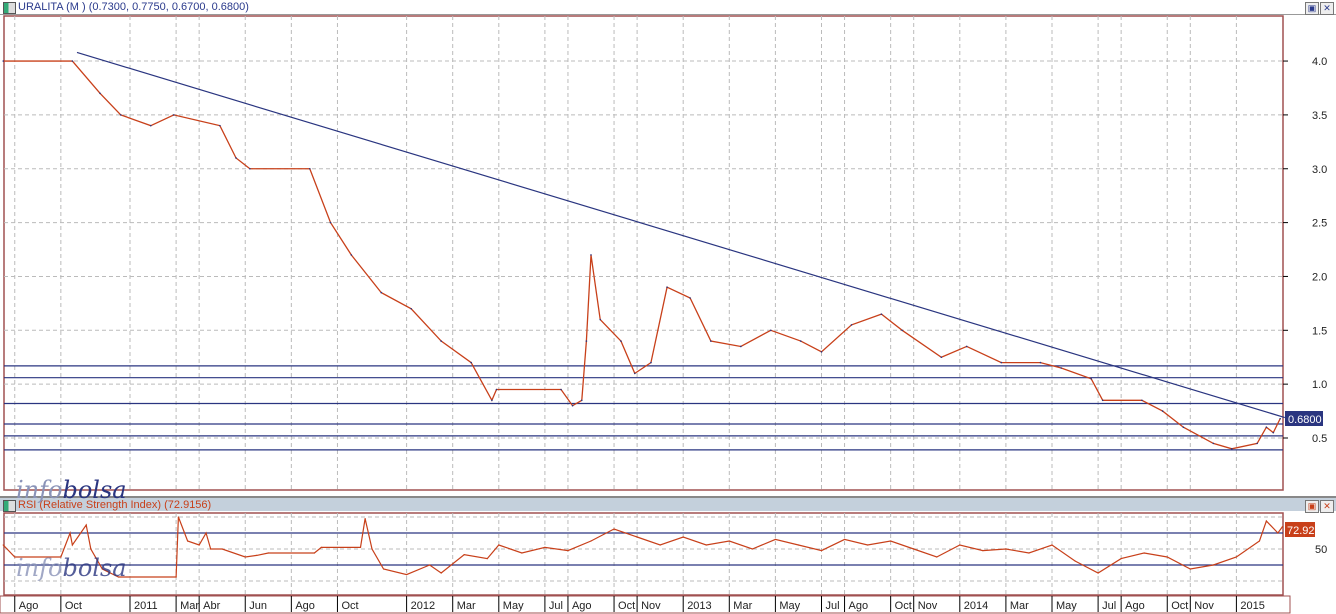  I want to click on close-button: ✕, so click(1327, 8).